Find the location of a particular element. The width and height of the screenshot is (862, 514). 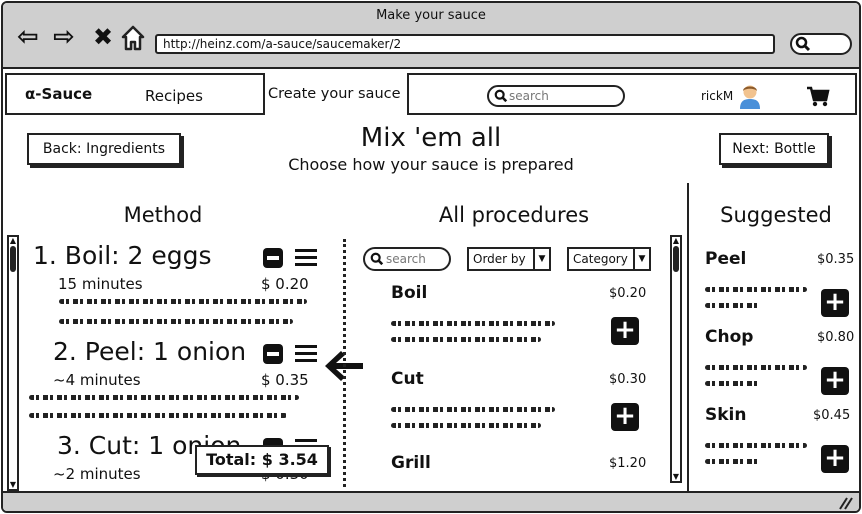

site-search-input: search is located at coordinates (556, 96).